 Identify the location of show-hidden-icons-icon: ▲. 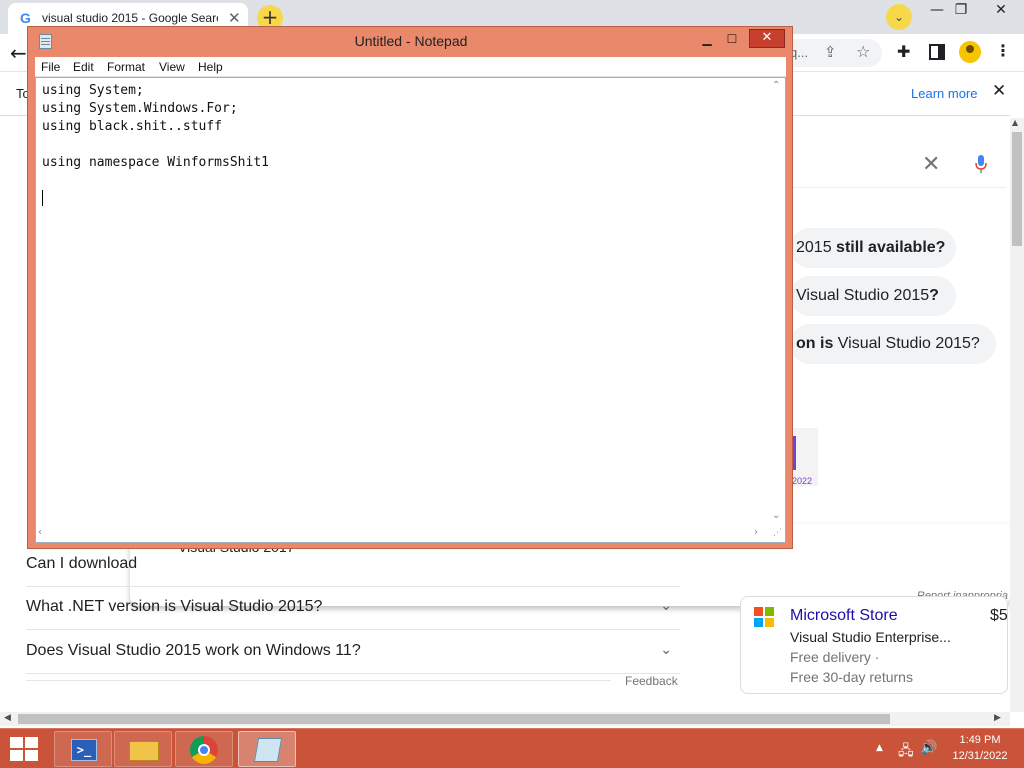
(879, 748).